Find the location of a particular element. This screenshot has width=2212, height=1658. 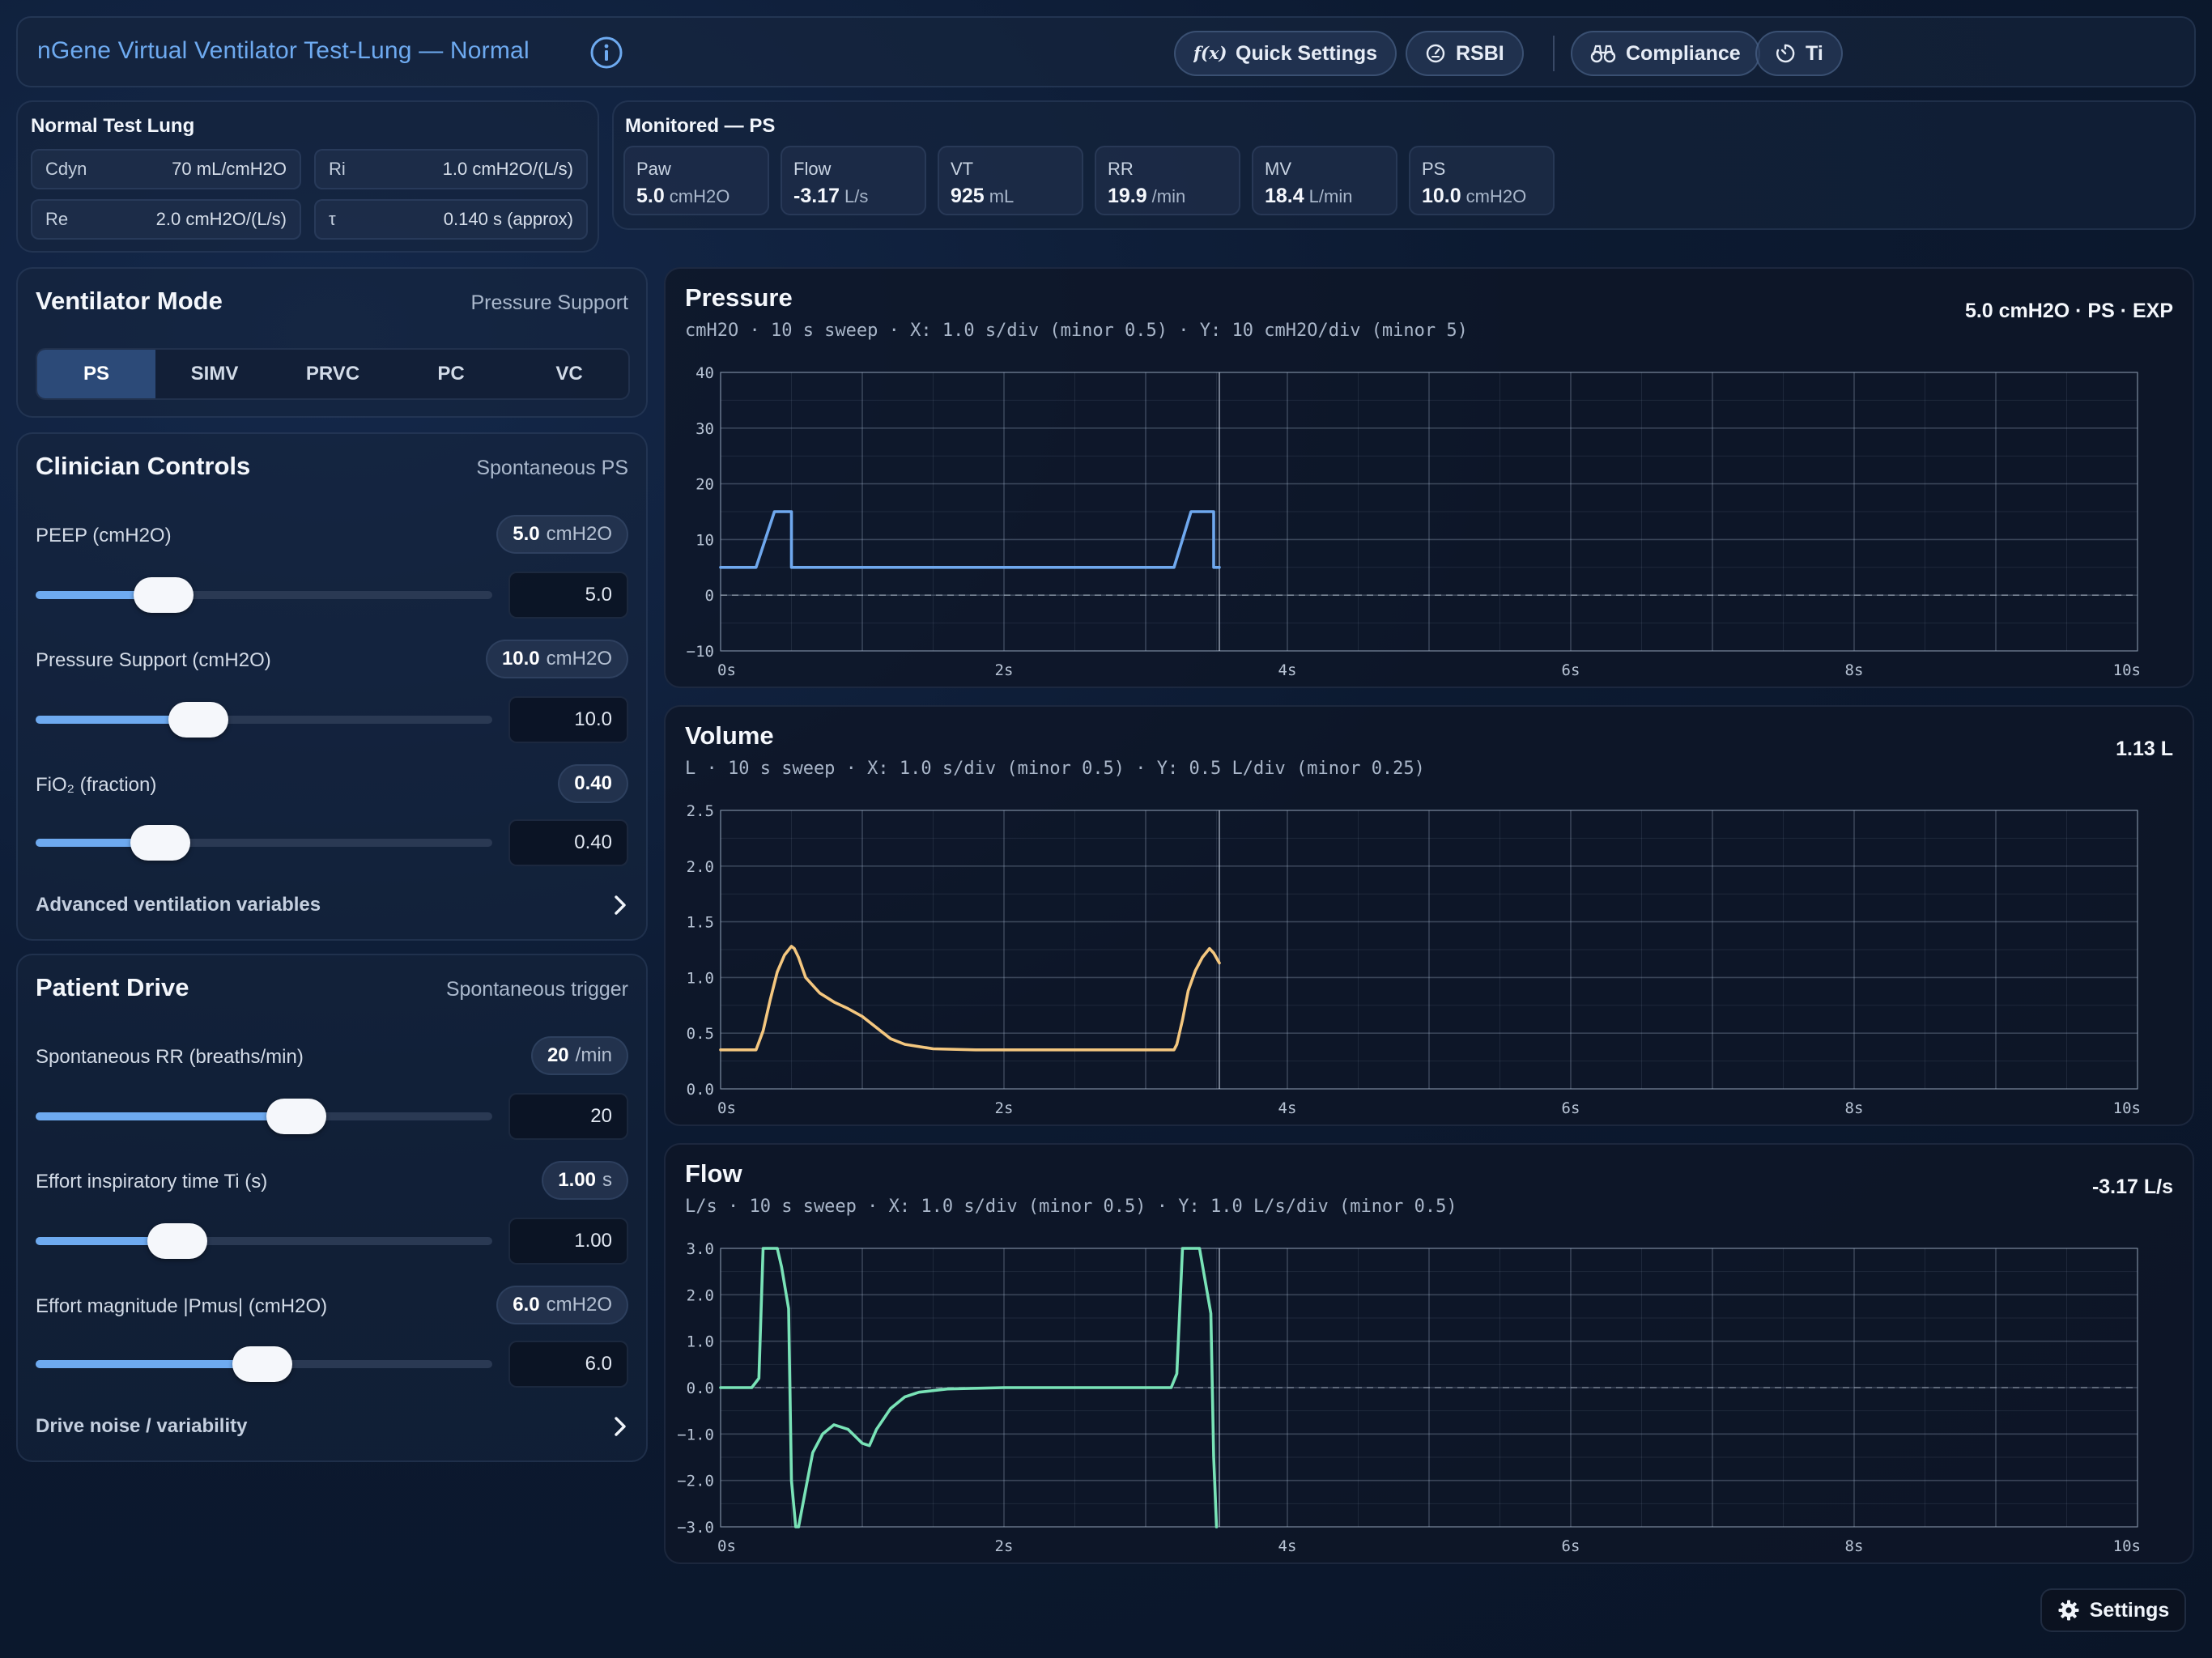

peep-slider is located at coordinates (264, 595).